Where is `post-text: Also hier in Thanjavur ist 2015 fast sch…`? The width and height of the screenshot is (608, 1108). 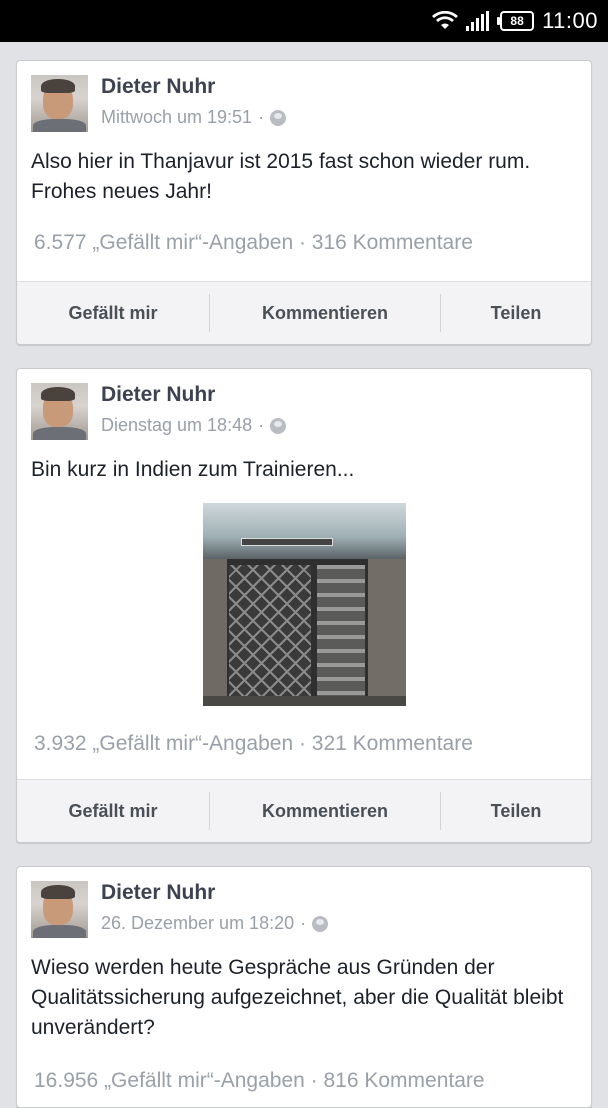
post-text: Also hier in Thanjavur ist 2015 fast sch… is located at coordinates (281, 176).